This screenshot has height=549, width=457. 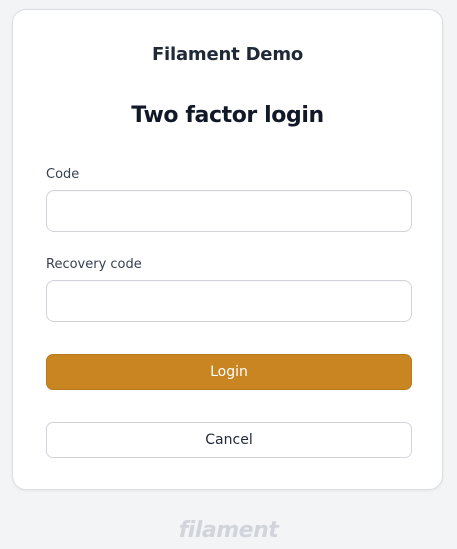 I want to click on recovery-code-label: Recovery code, so click(x=94, y=264).